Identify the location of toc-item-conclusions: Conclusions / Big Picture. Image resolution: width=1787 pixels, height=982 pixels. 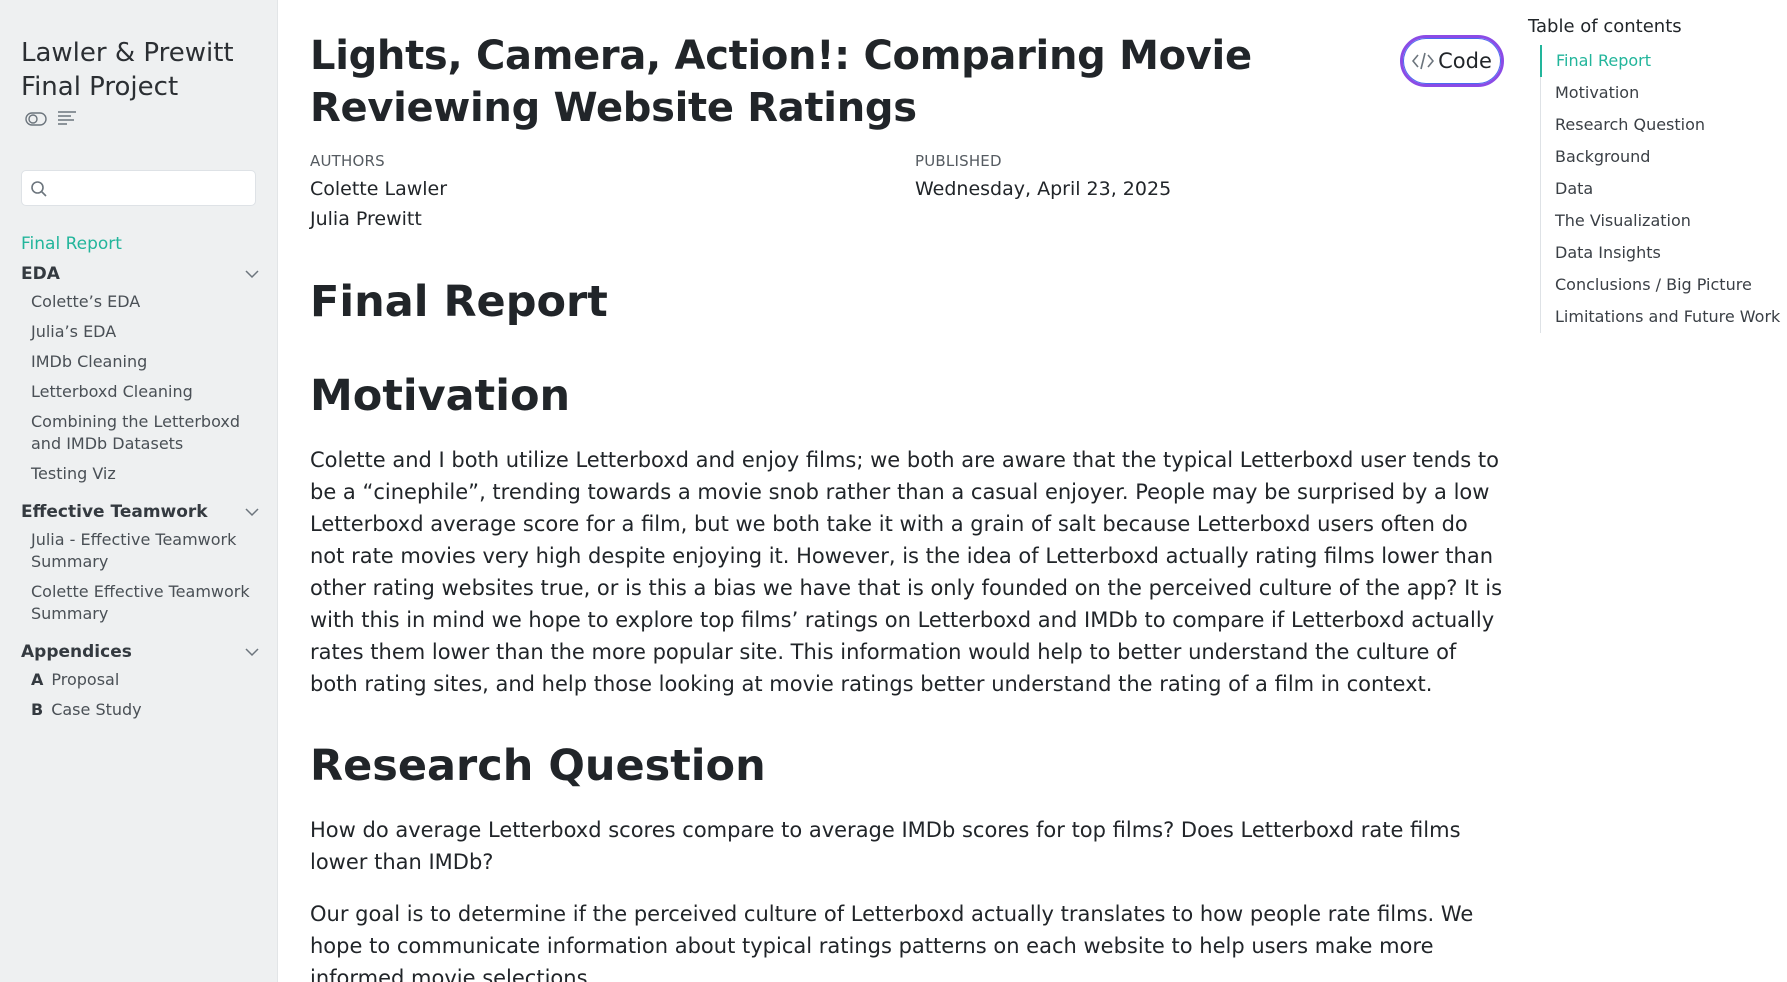
(1662, 285).